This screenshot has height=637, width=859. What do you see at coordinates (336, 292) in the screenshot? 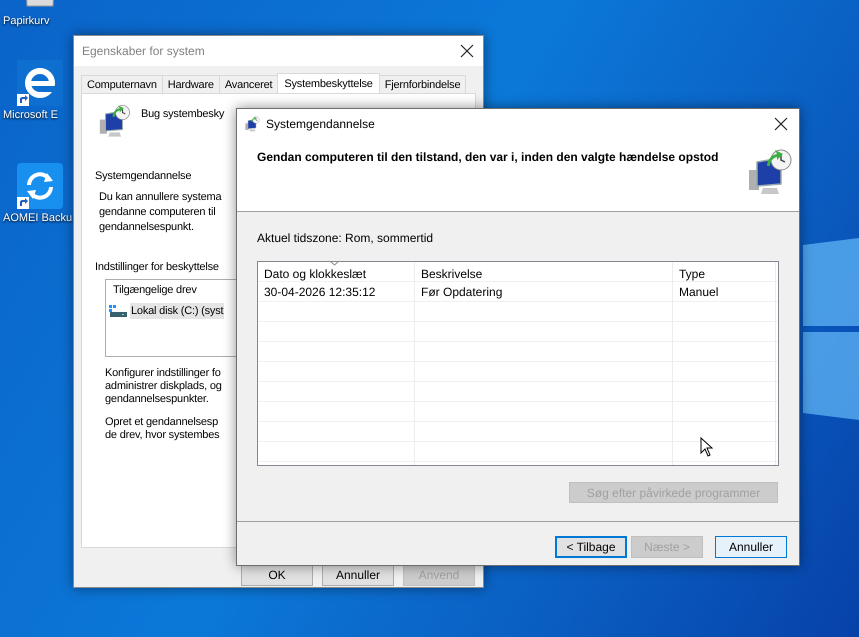
I see `table-cell: 30-04-2026 12:35:12` at bounding box center [336, 292].